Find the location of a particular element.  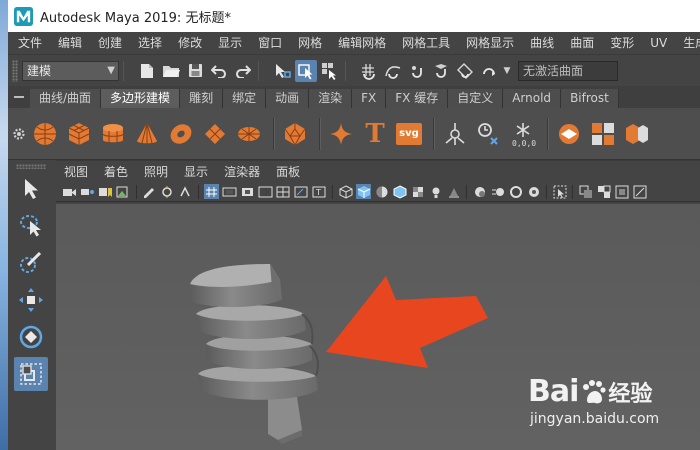

sweep-mesh-icon is located at coordinates (455, 134).